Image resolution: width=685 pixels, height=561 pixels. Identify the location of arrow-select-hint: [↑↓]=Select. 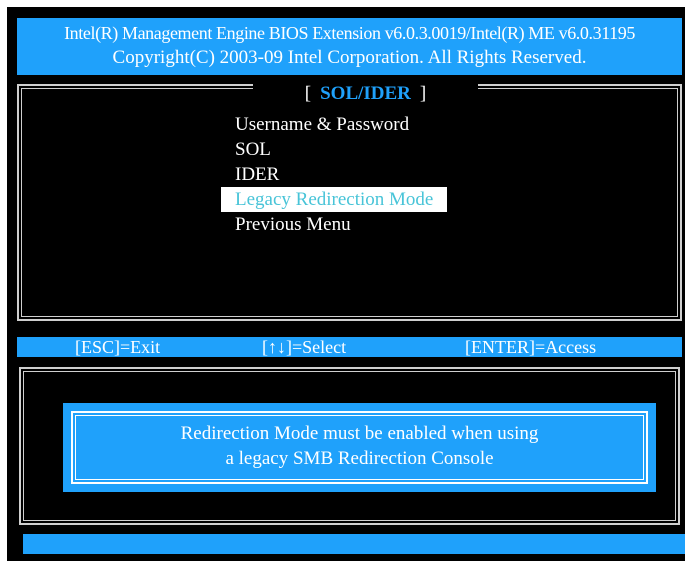
(304, 347).